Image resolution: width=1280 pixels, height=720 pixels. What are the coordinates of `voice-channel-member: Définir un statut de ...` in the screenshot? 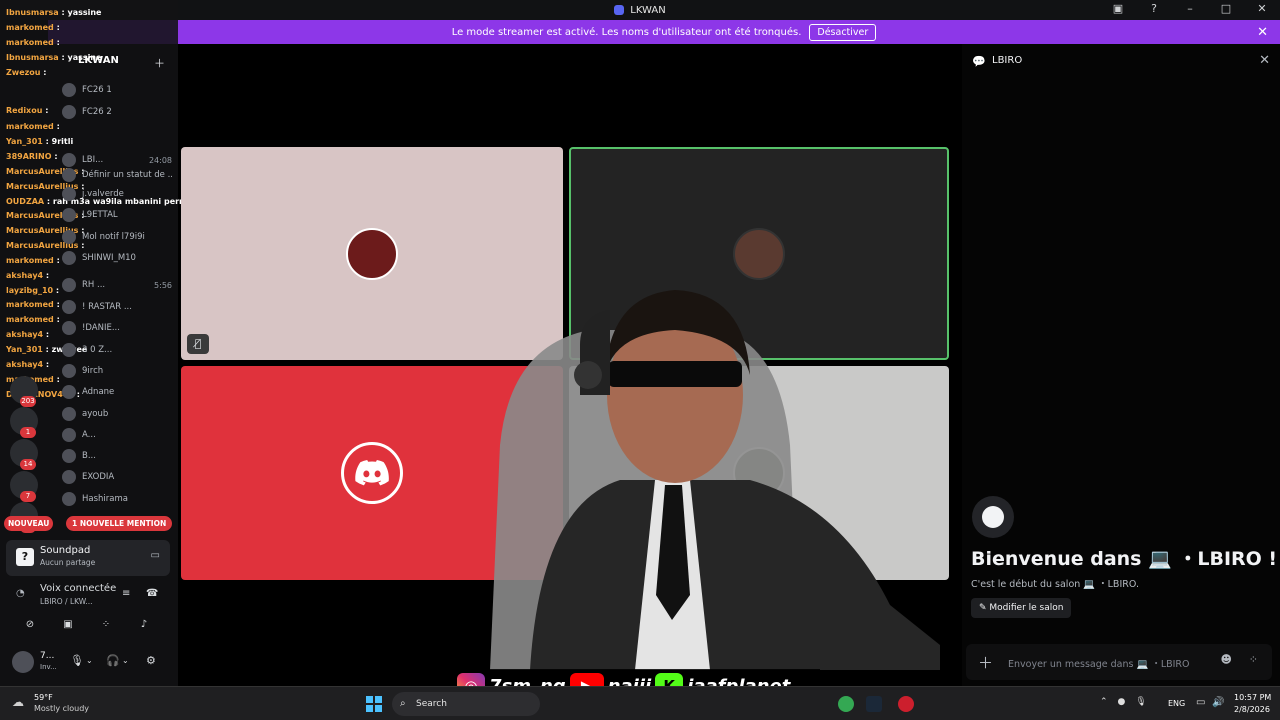 It's located at (117, 175).